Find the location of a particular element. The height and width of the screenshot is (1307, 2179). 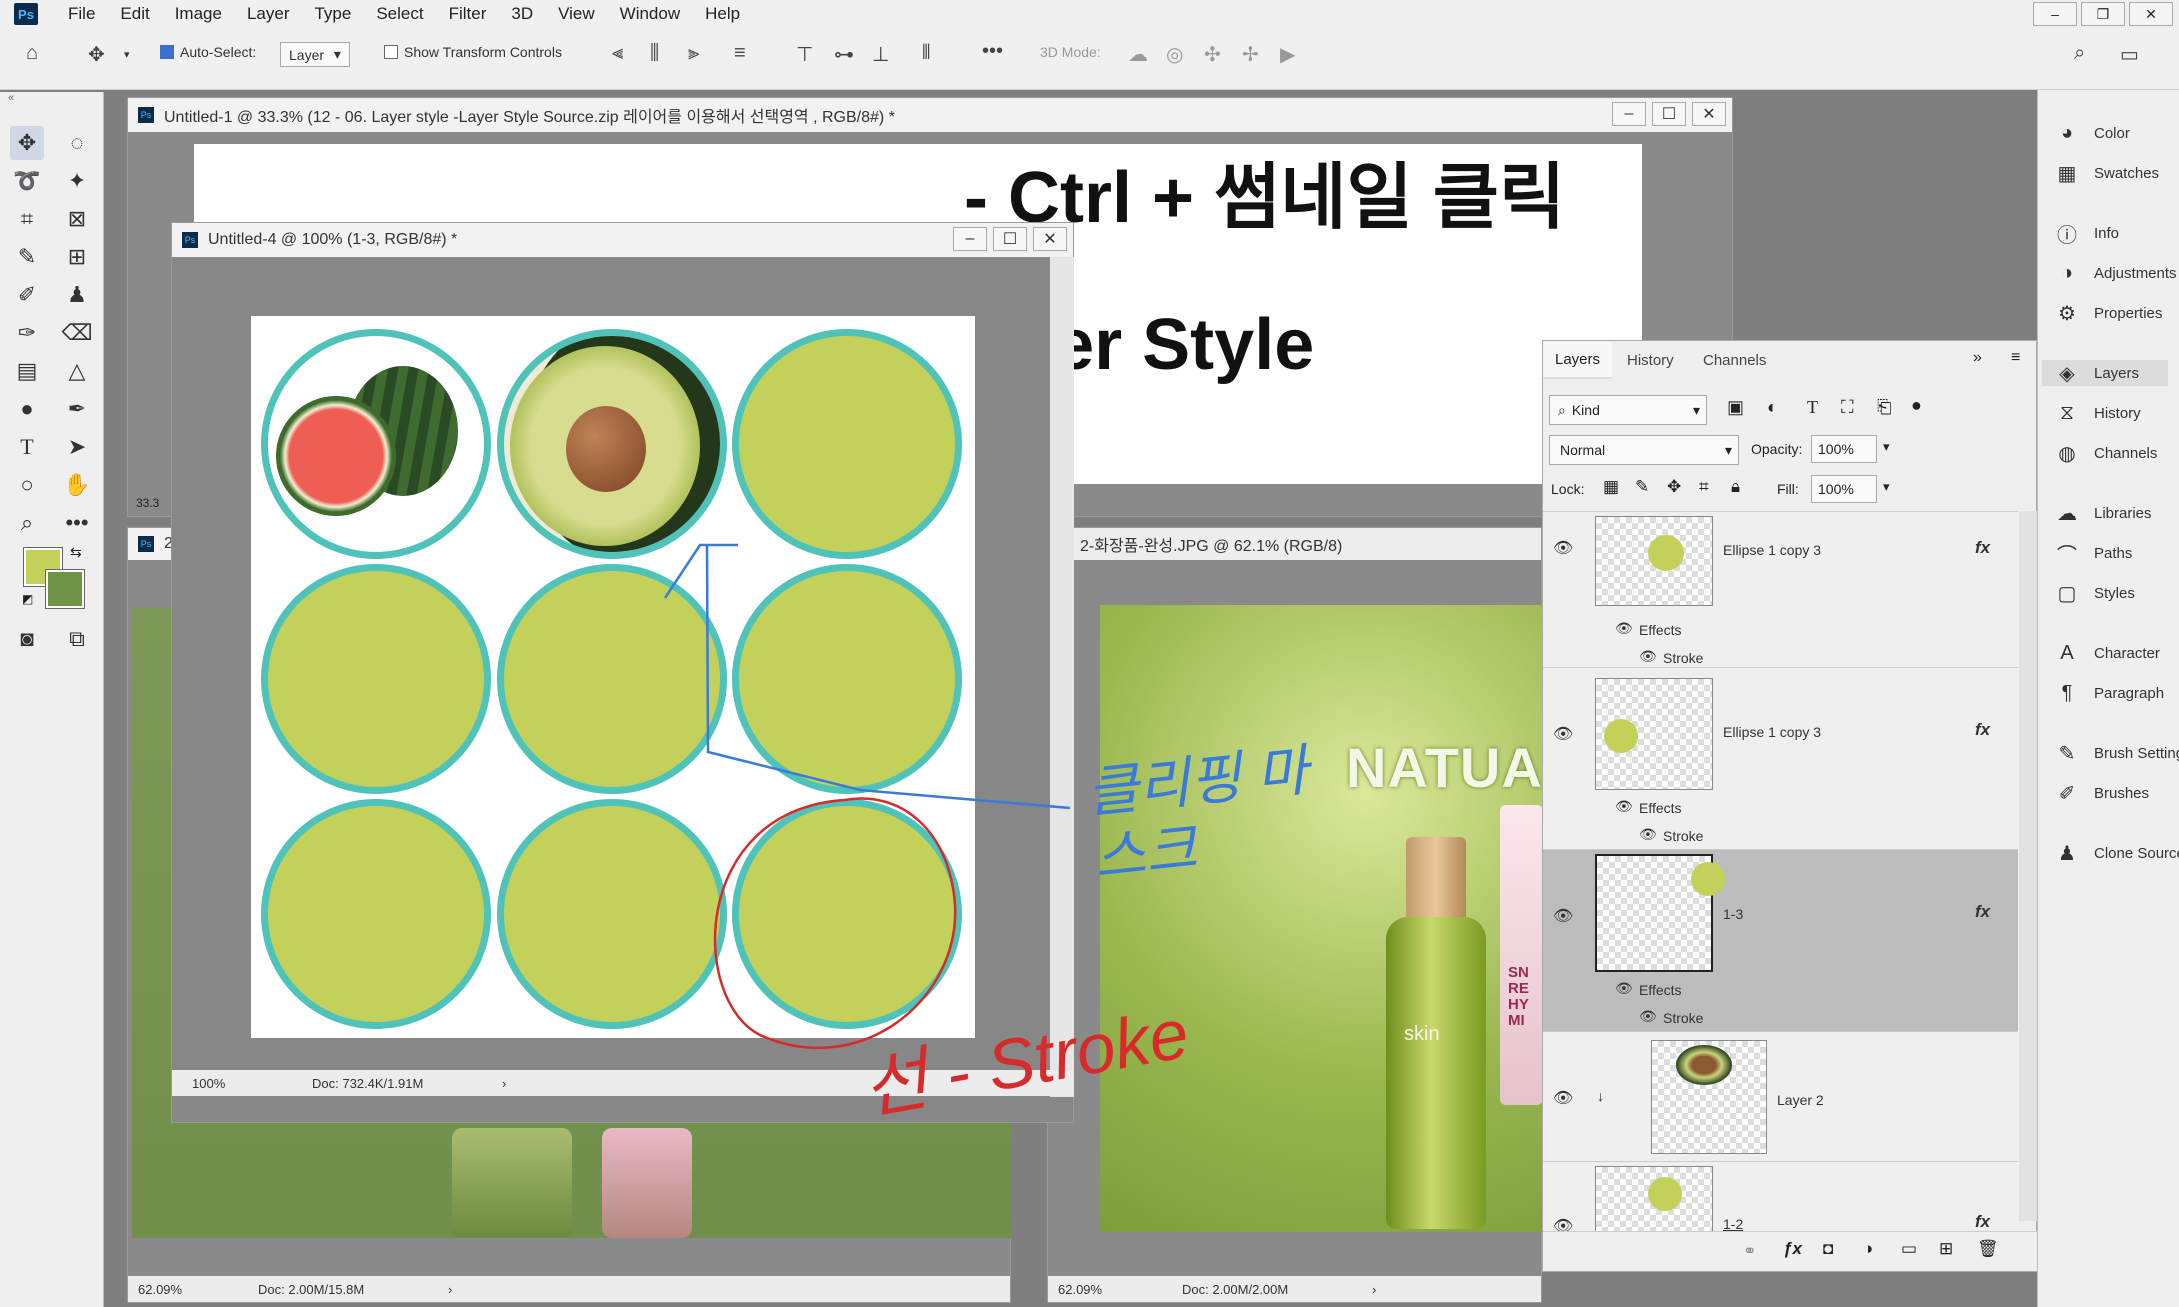

dock-label: Info is located at coordinates (2107, 233).